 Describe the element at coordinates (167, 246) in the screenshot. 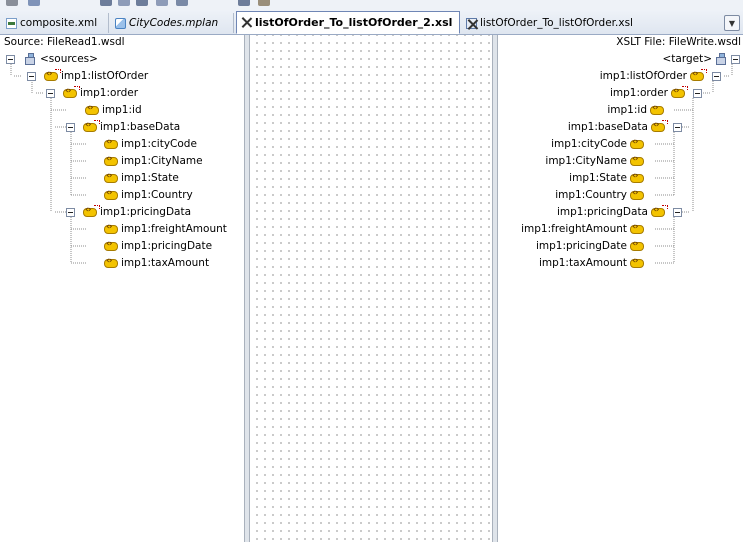

I see `tree-node-label: imp1:pricingDate` at that location.